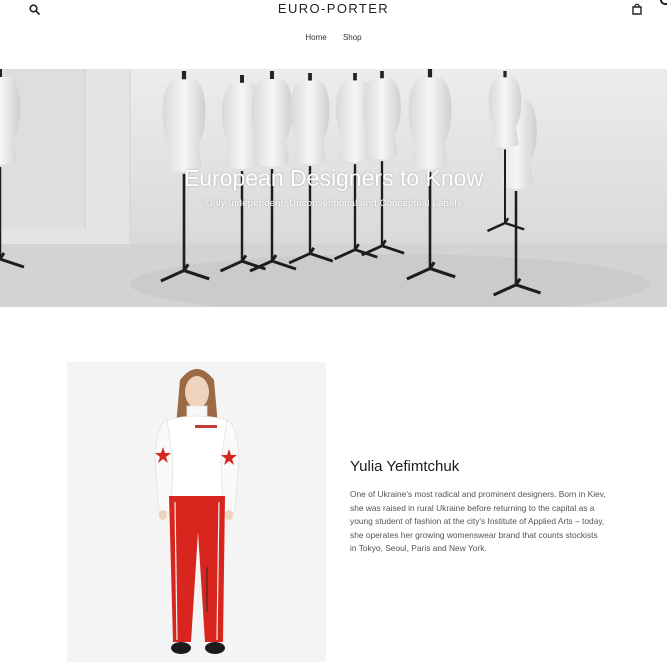  What do you see at coordinates (352, 37) in the screenshot?
I see `nav-item-shop: Shop` at bounding box center [352, 37].